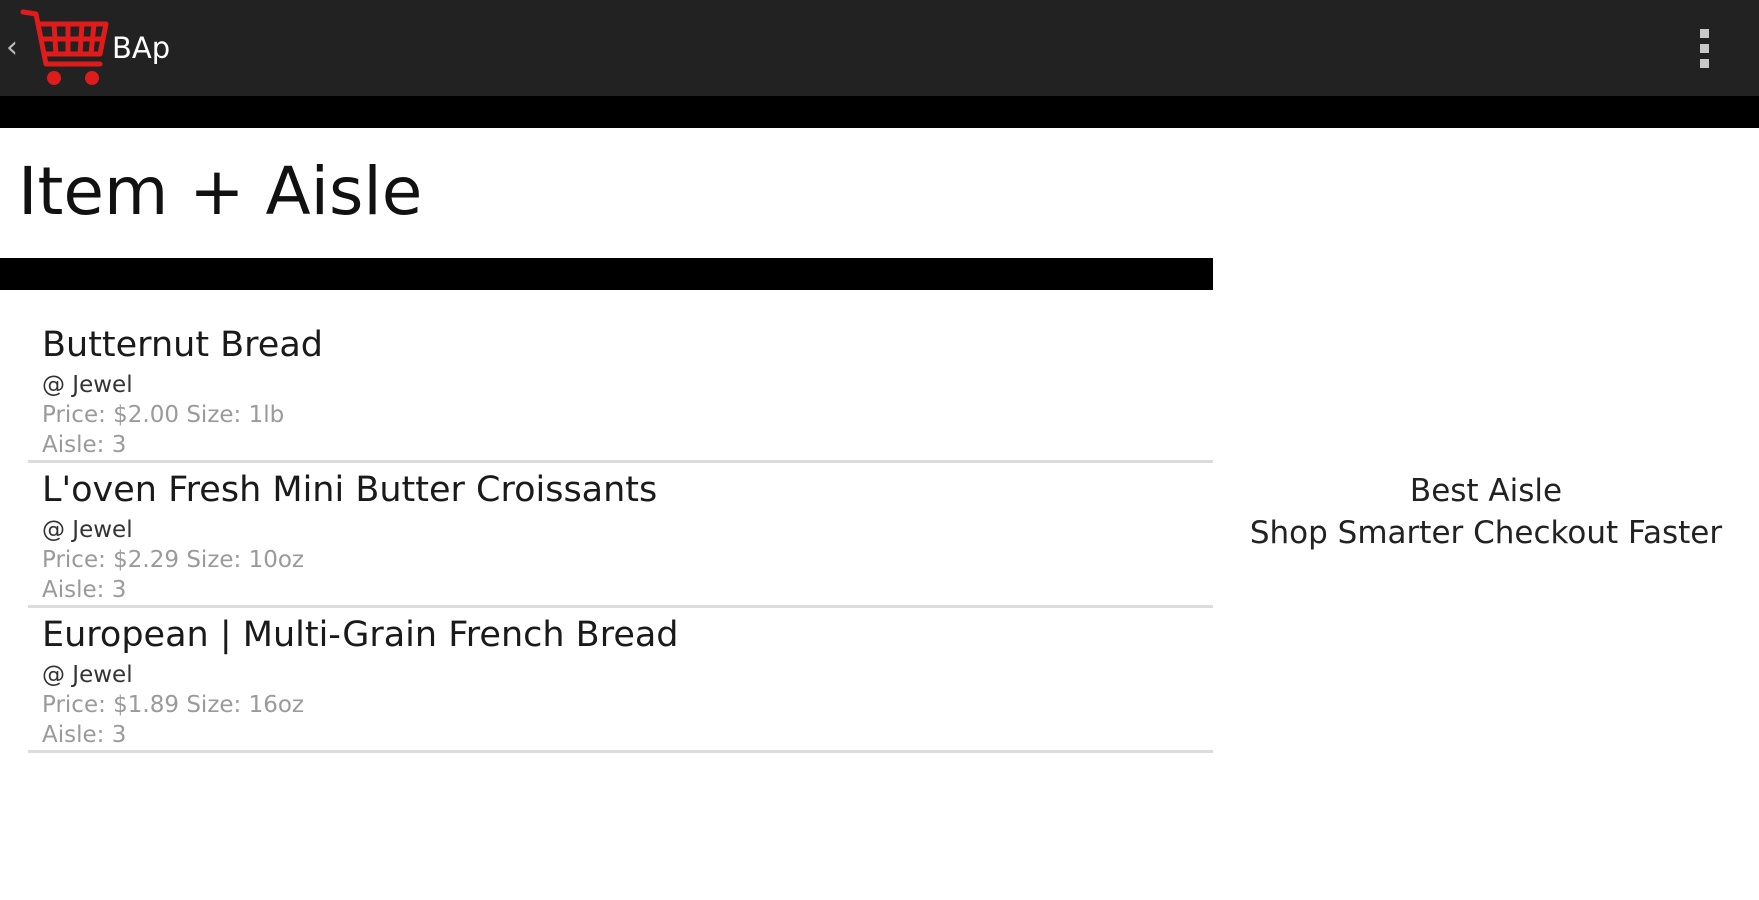 The height and width of the screenshot is (900, 1759). I want to click on page-title: Item + Aisle, so click(220, 191).